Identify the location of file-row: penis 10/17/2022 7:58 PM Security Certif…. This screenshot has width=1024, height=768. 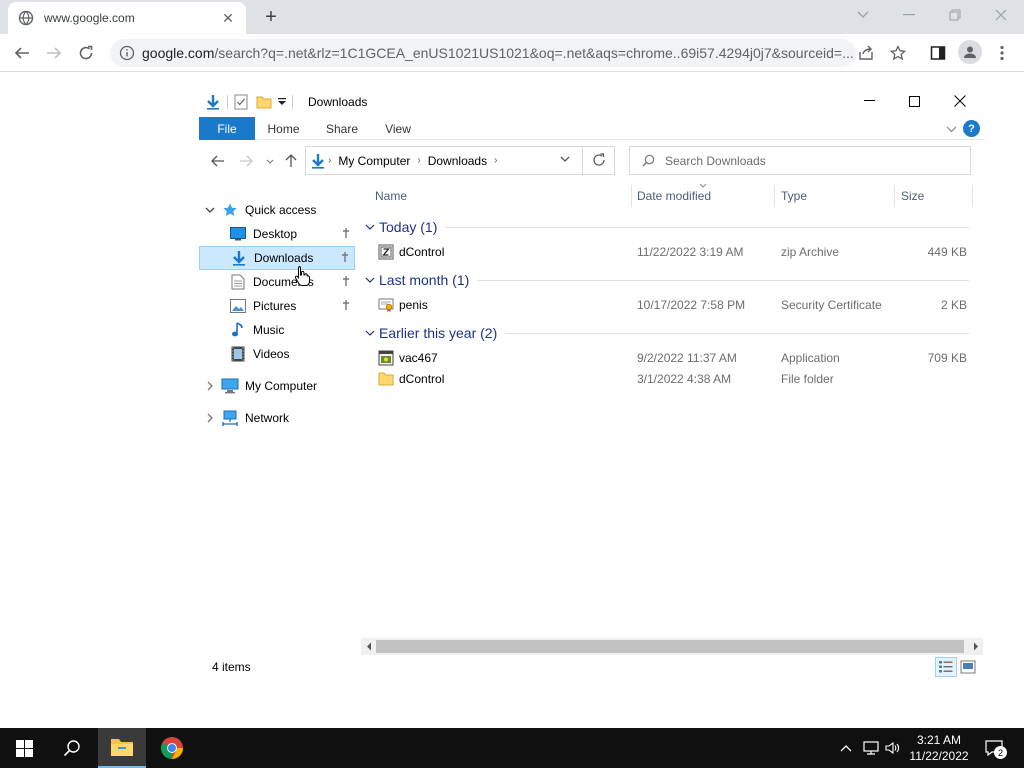
(667, 305).